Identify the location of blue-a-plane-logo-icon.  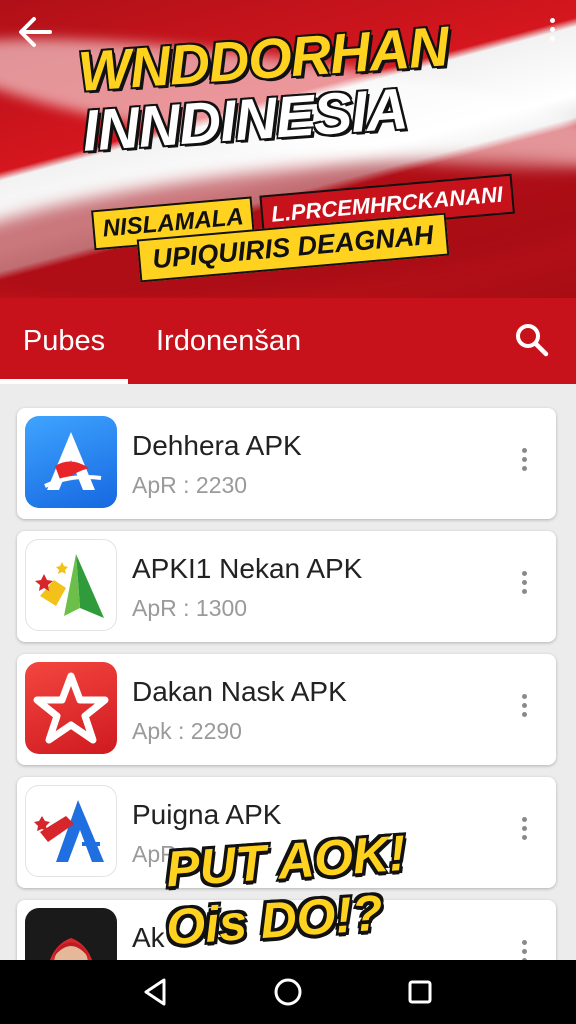
(71, 831).